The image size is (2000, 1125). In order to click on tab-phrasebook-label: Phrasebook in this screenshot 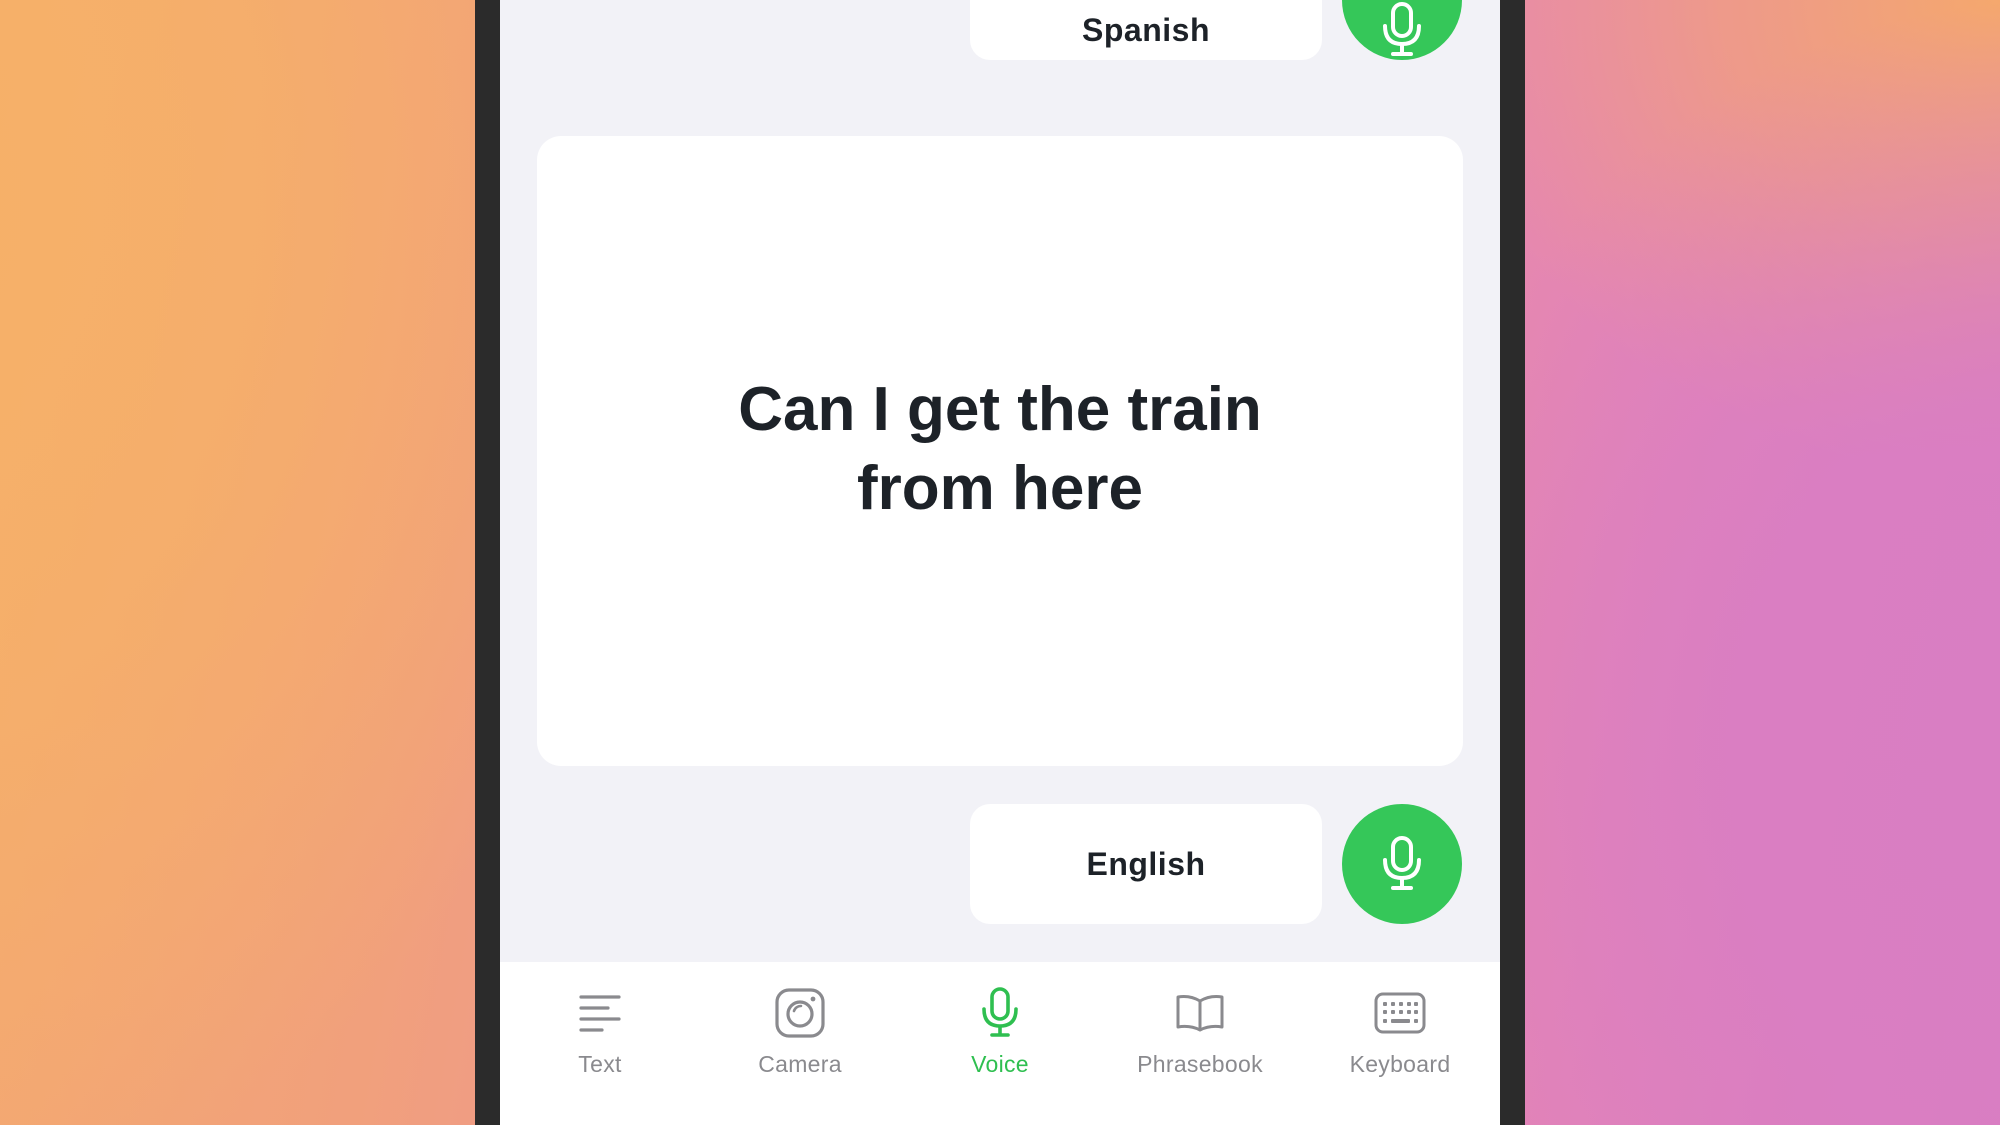, I will do `click(1200, 1064)`.